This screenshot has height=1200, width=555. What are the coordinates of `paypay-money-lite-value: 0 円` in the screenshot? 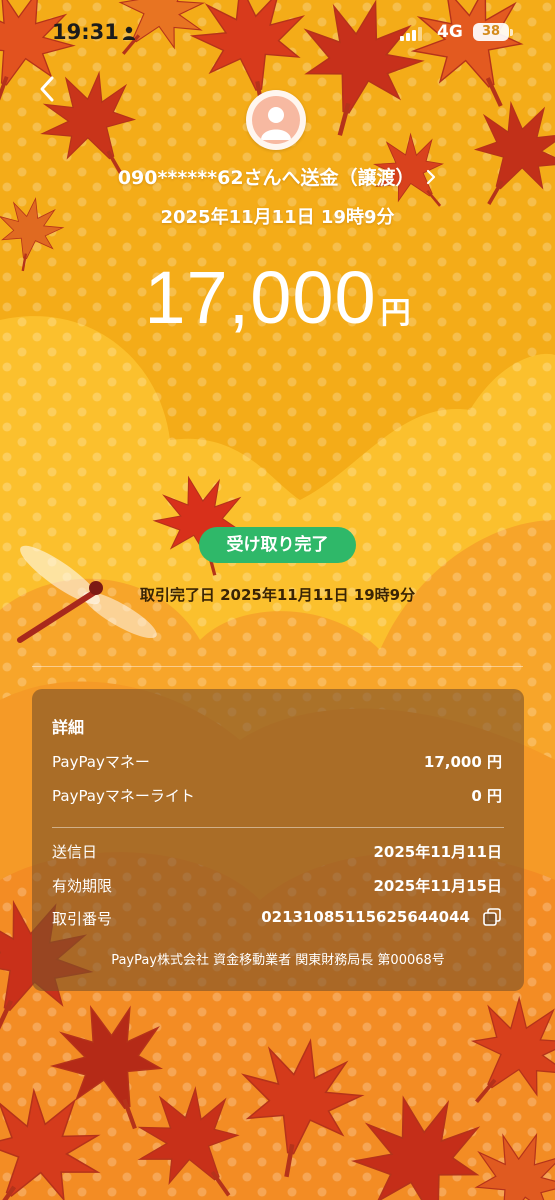 It's located at (486, 796).